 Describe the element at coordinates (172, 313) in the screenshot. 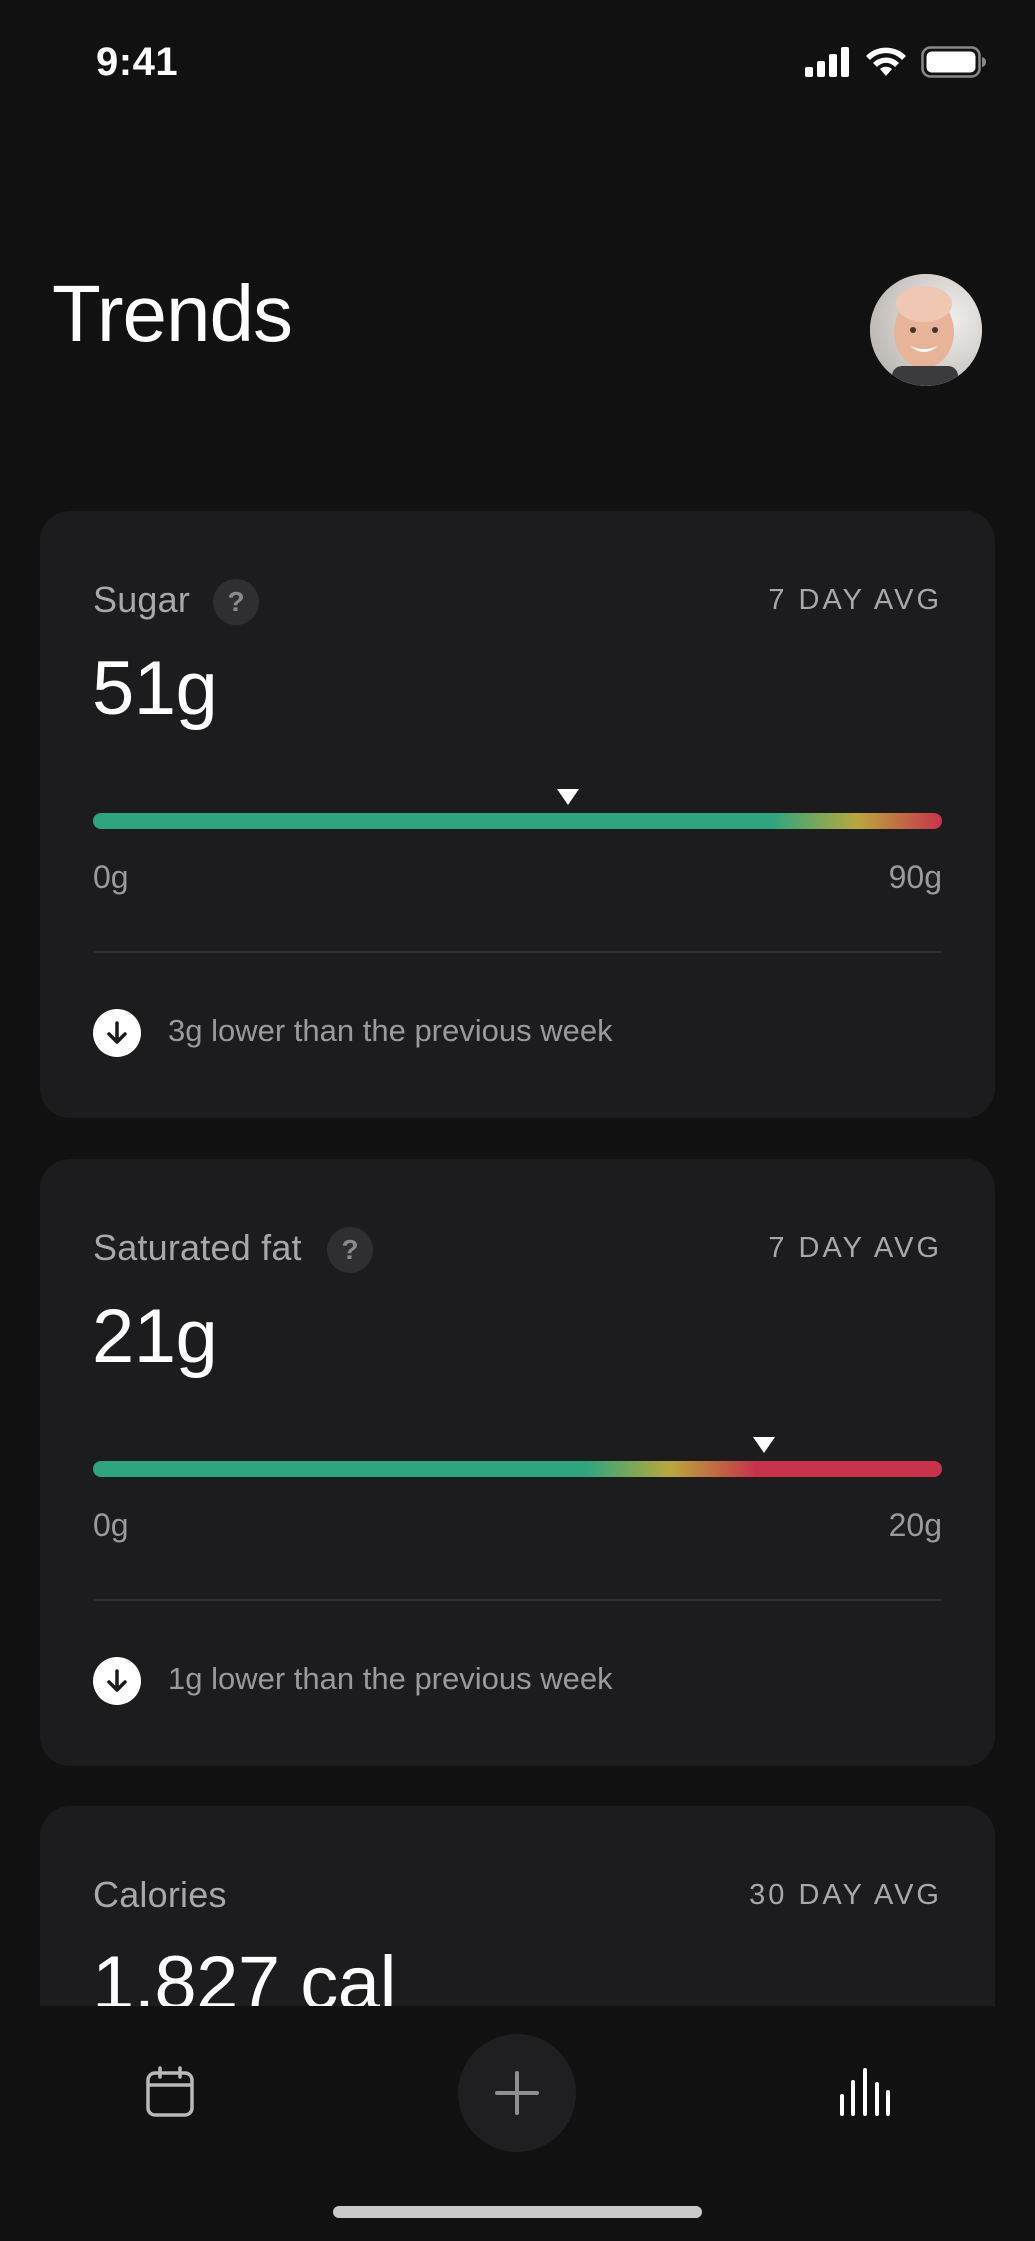

I see `page-title: Trends` at that location.